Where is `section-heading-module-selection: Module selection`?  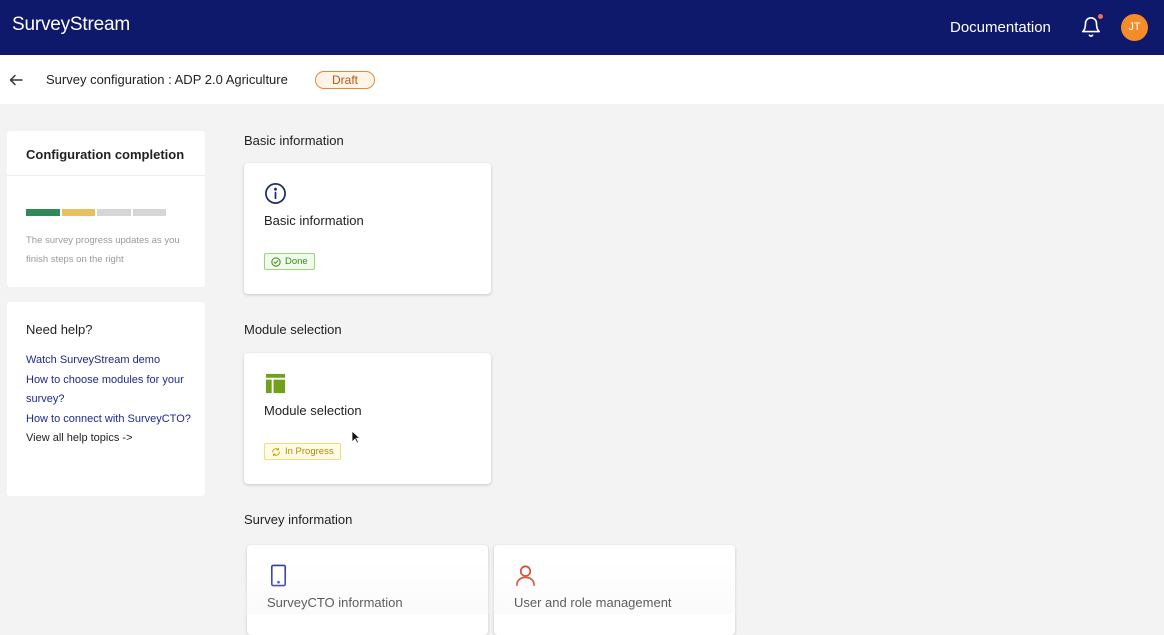 section-heading-module-selection: Module selection is located at coordinates (293, 329).